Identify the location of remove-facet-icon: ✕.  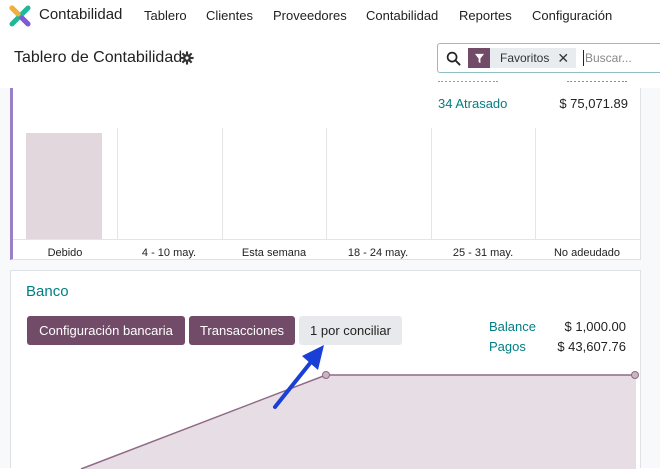
(566, 58).